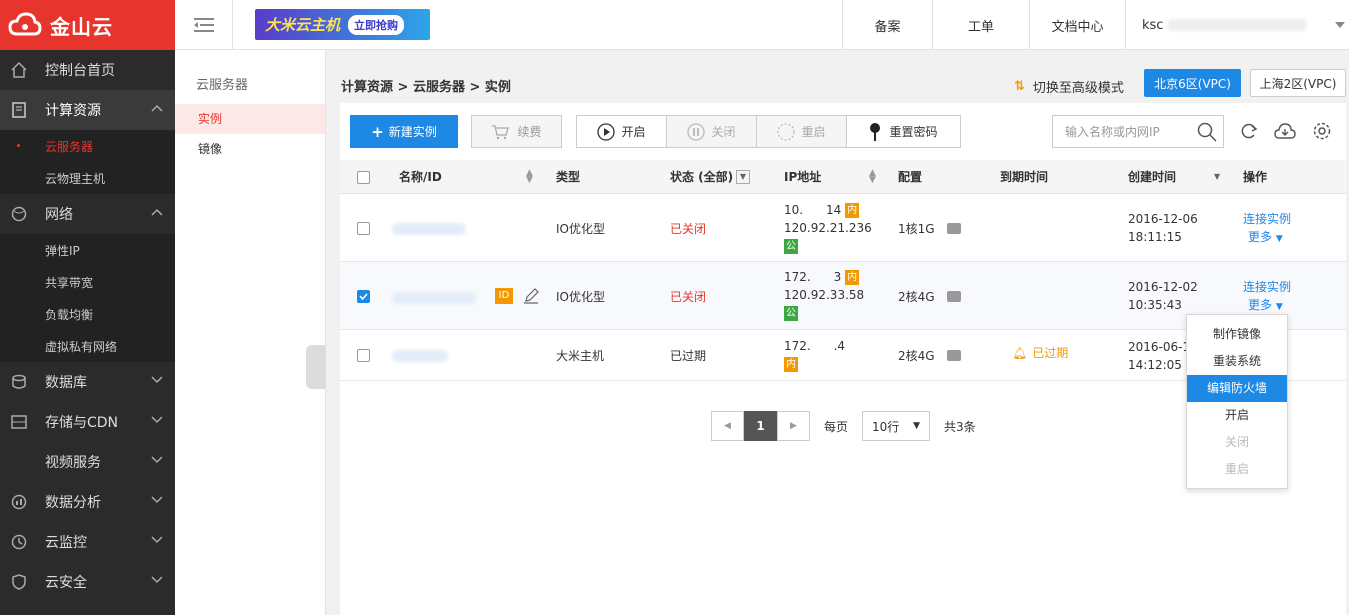 Image resolution: width=1349 pixels, height=615 pixels. I want to click on sidebar-item-home: 控制台首页, so click(87, 70).